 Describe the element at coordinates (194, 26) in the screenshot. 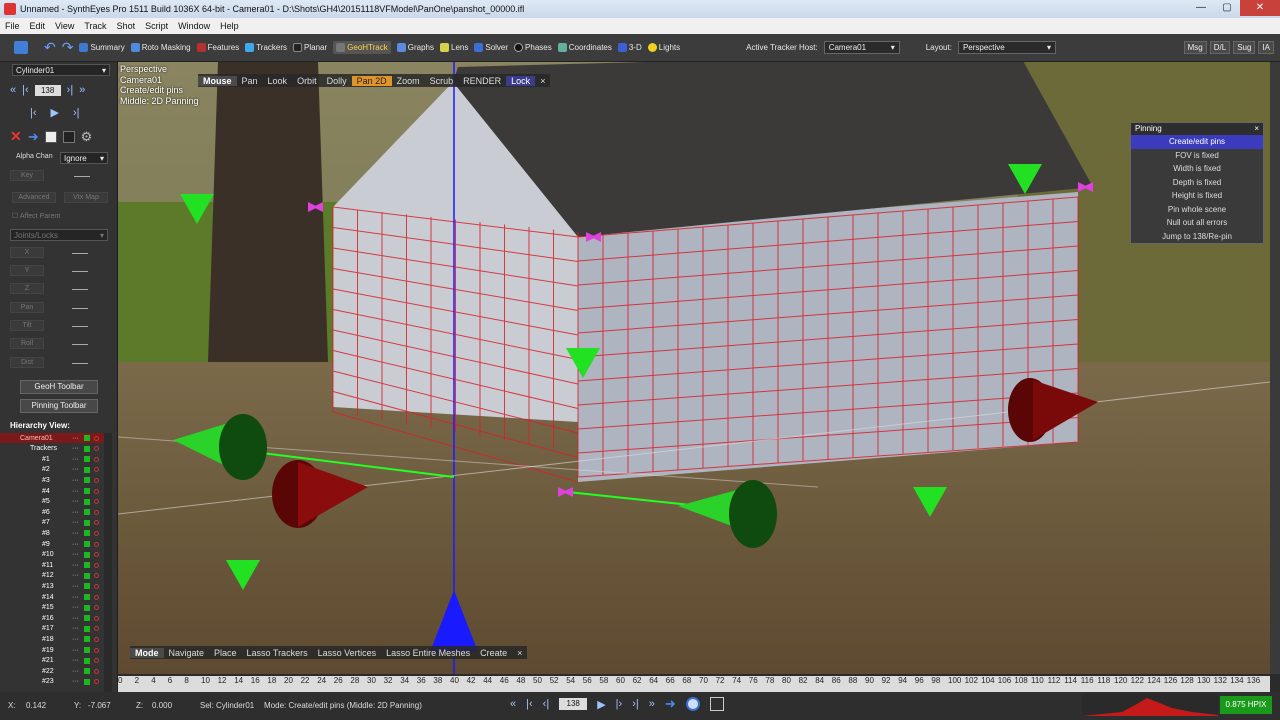

I see `menu-window: Window` at that location.